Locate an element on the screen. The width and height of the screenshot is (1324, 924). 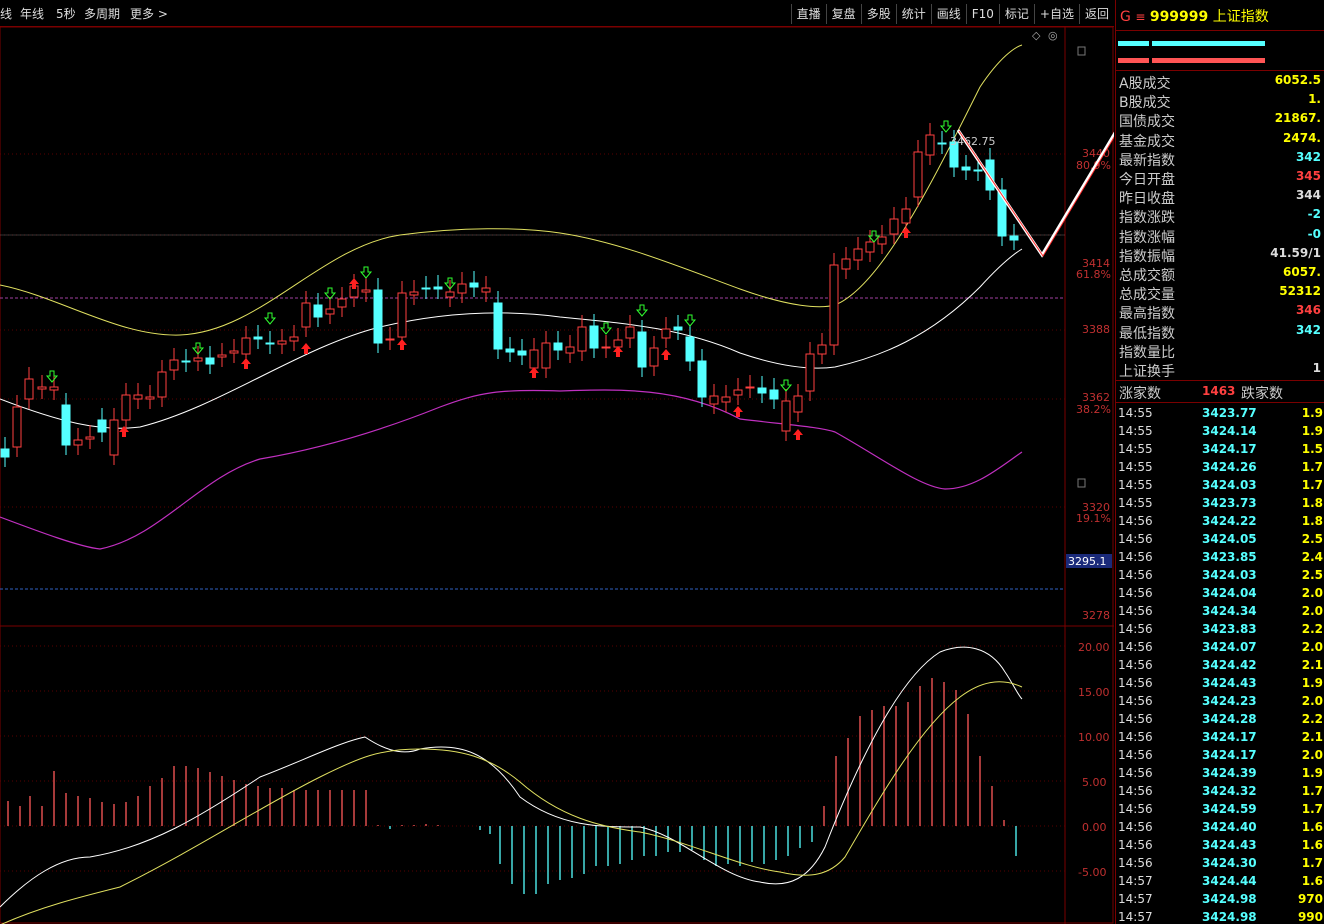
up-count-label: 涨家数 is located at coordinates (1140, 394).